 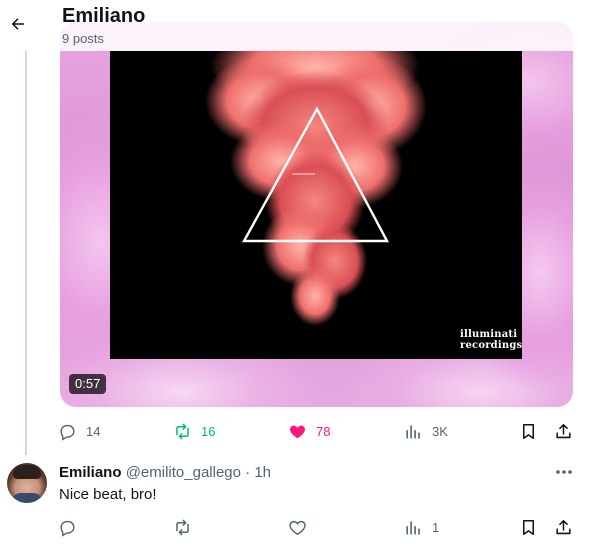 I want to click on reply-text: Nice beat, bro!, so click(x=108, y=494).